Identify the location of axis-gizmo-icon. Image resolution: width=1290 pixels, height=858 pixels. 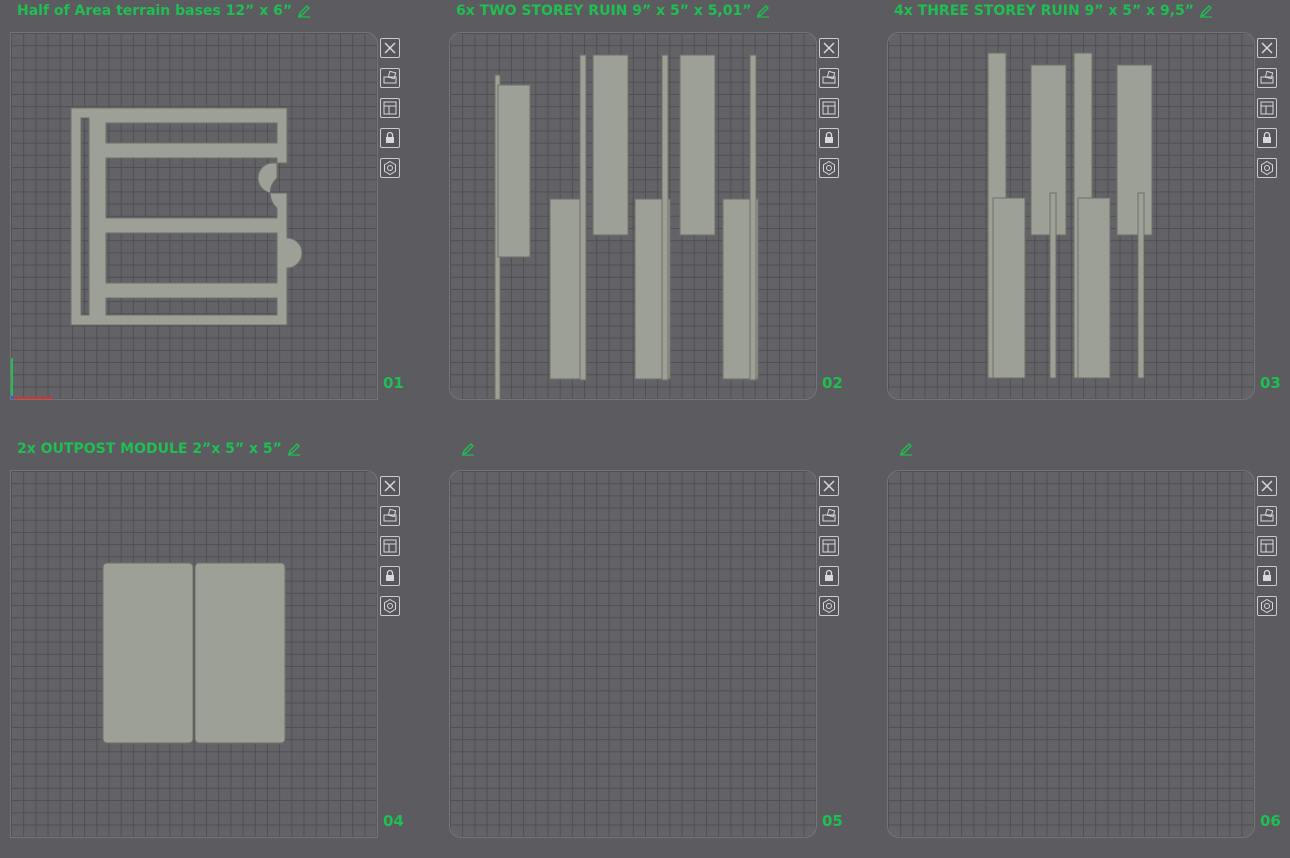
(32, 378).